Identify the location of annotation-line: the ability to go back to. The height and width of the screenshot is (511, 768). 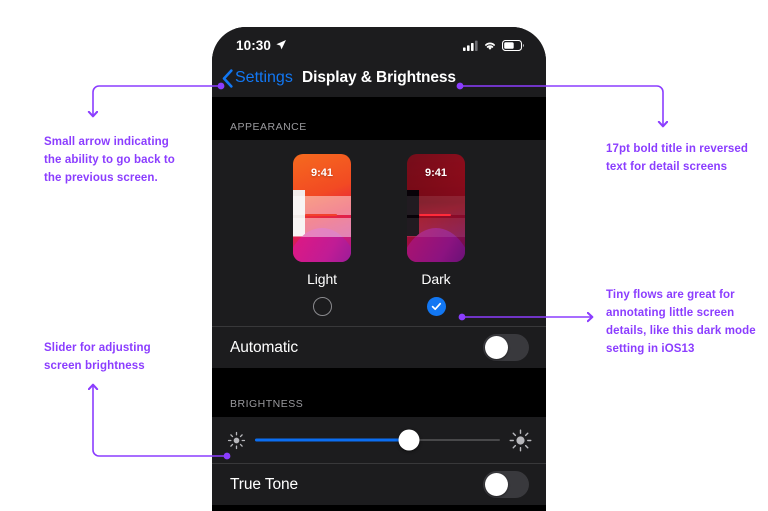
(109, 160).